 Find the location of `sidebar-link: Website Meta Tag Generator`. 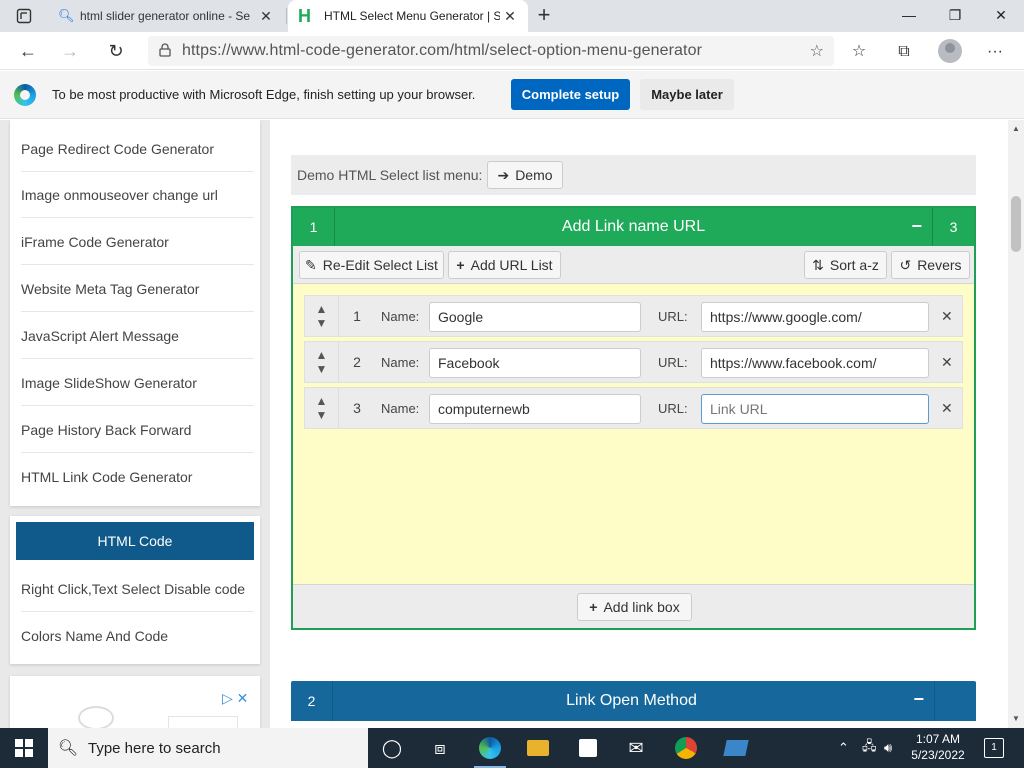

sidebar-link: Website Meta Tag Generator is located at coordinates (137, 289).